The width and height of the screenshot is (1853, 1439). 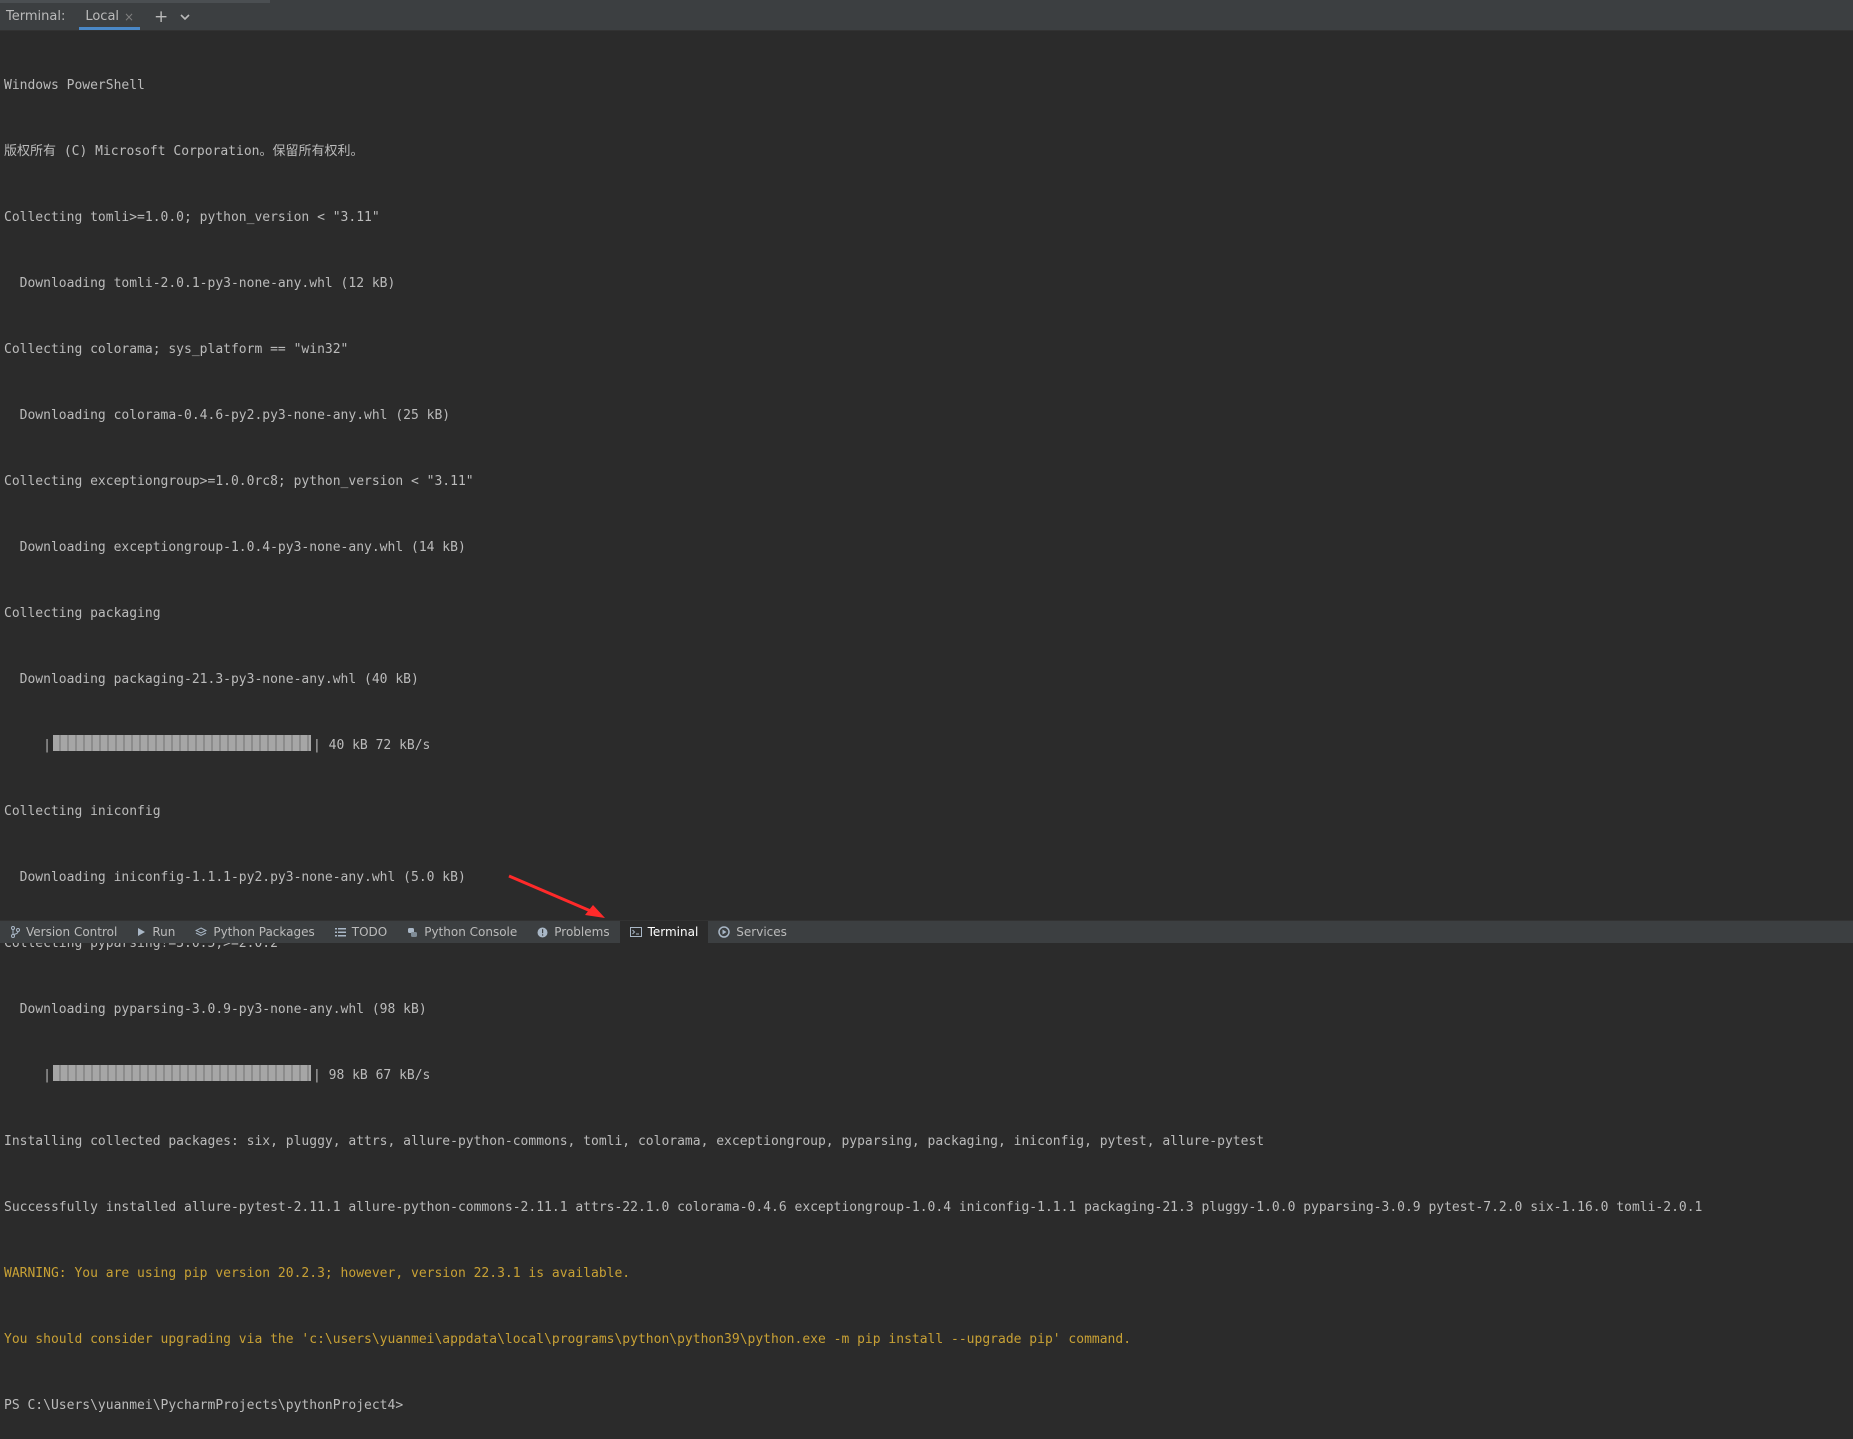 I want to click on tool-python-console: Python Console, so click(x=462, y=932).